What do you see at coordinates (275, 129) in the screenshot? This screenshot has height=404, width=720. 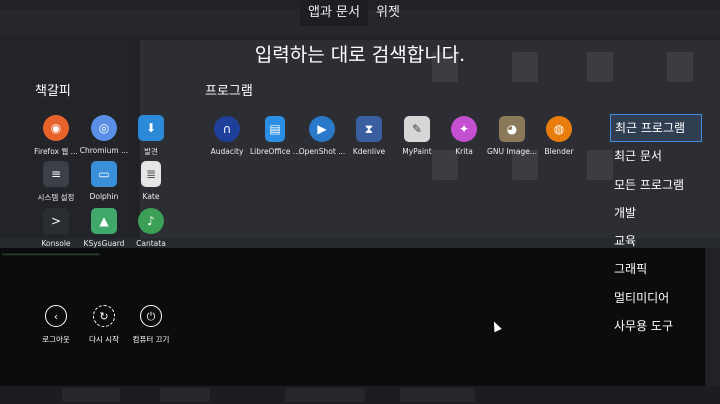 I see `libreoffice-icon: ▤` at bounding box center [275, 129].